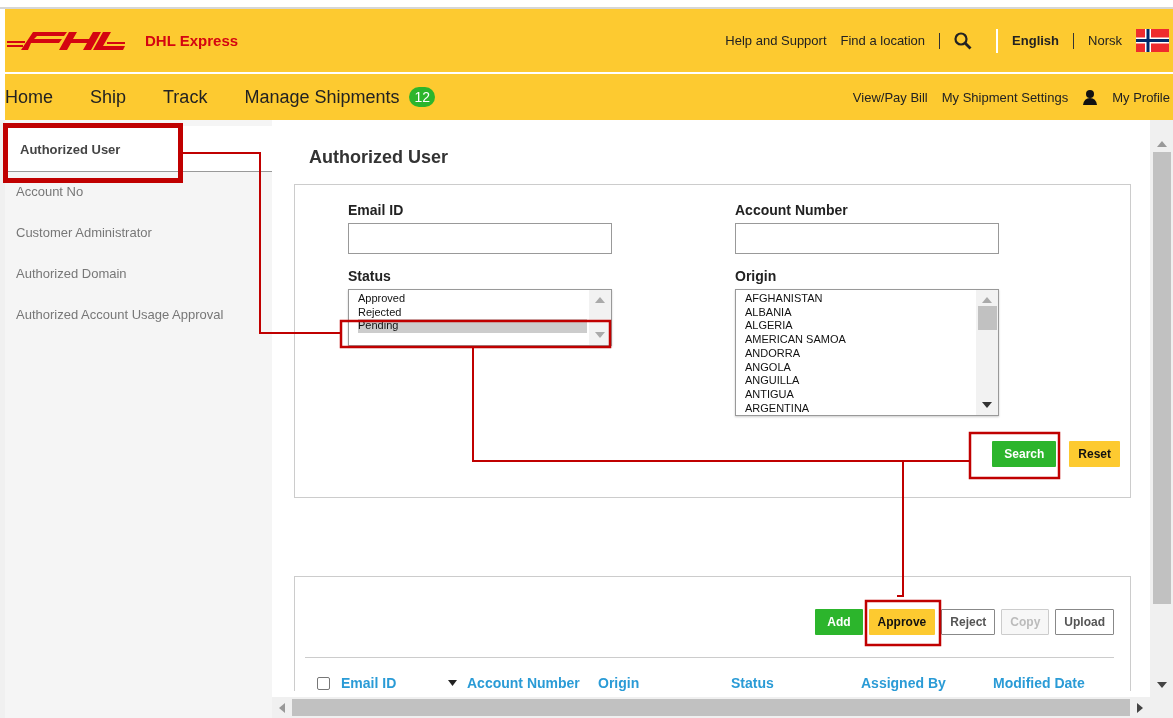 This screenshot has width=1173, height=718. I want to click on field-label: Account Number, so click(792, 210).